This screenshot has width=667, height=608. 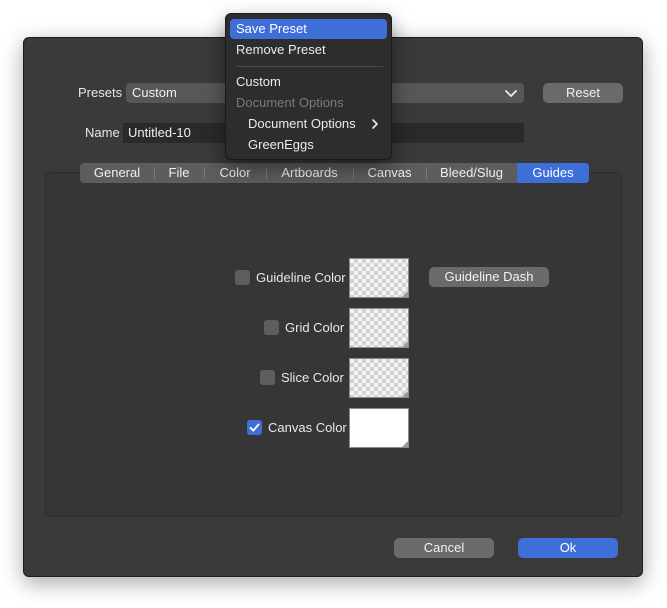 What do you see at coordinates (100, 92) in the screenshot?
I see `presets-label: Presets` at bounding box center [100, 92].